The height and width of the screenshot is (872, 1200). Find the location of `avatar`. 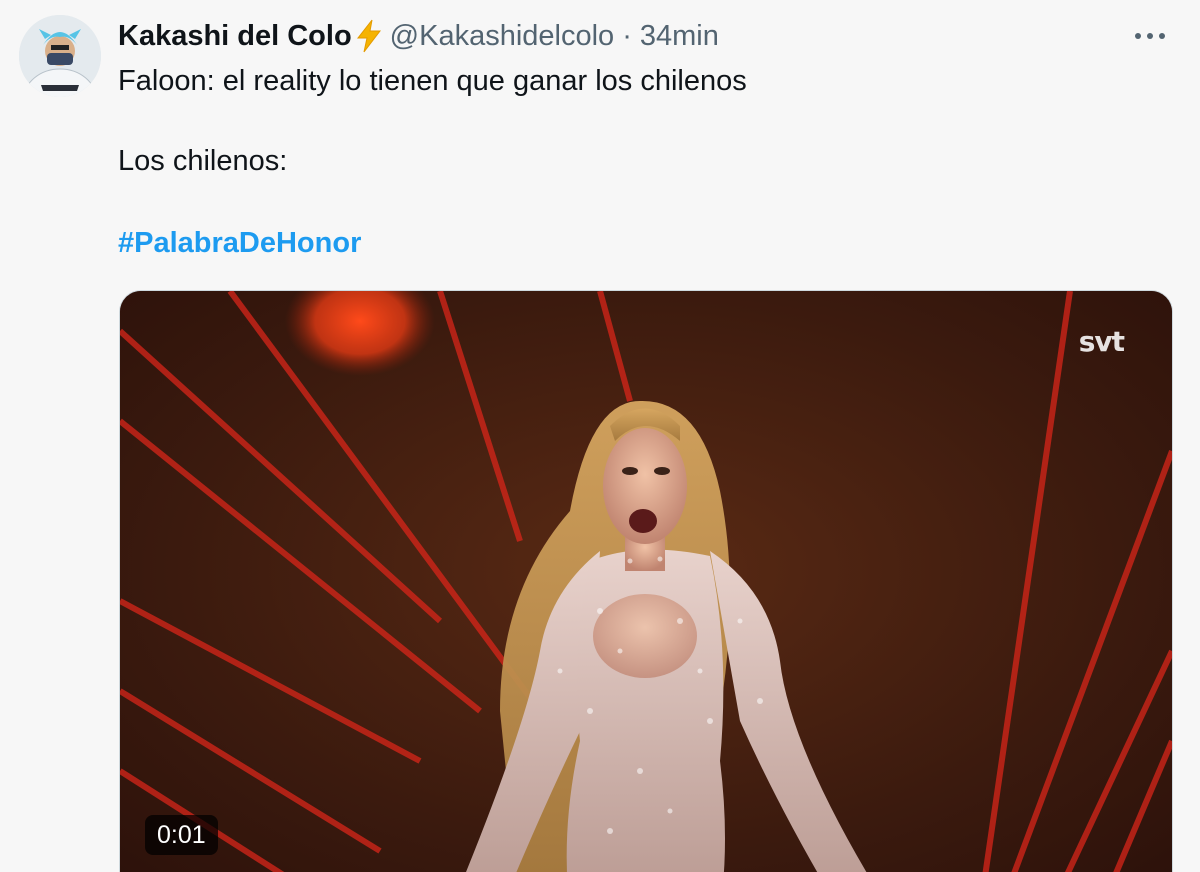

avatar is located at coordinates (60, 56).